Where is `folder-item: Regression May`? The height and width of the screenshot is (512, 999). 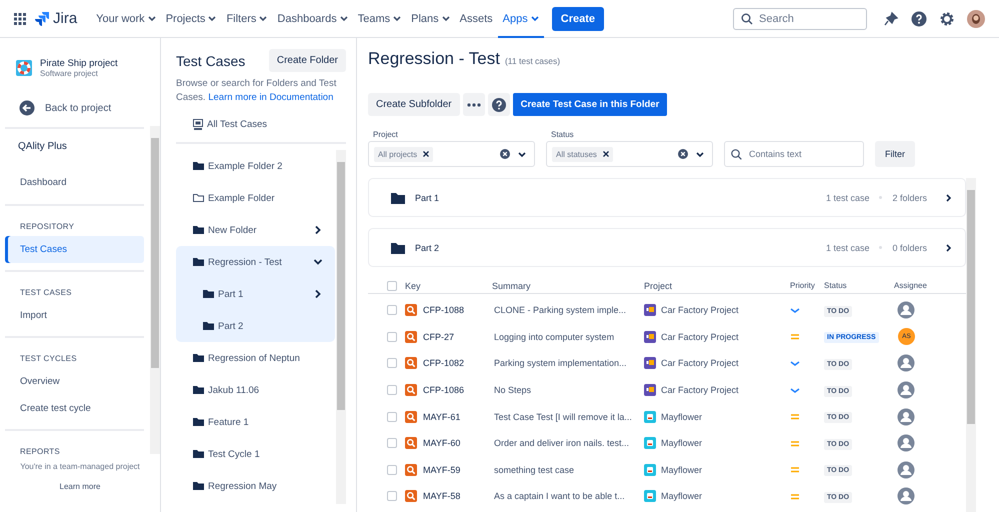 folder-item: Regression May is located at coordinates (255, 486).